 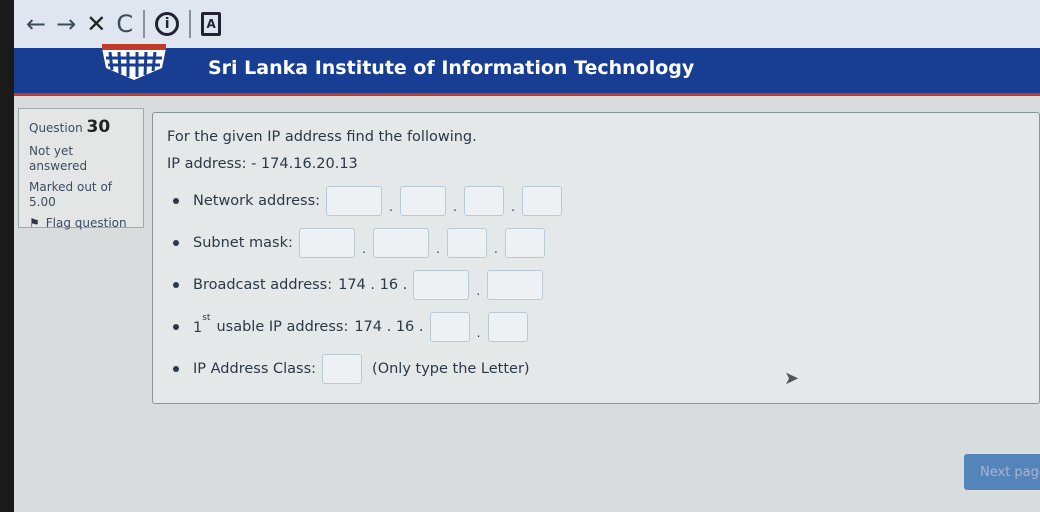 What do you see at coordinates (243, 243) in the screenshot?
I see `subnet-mask-label: Subnet mask:` at bounding box center [243, 243].